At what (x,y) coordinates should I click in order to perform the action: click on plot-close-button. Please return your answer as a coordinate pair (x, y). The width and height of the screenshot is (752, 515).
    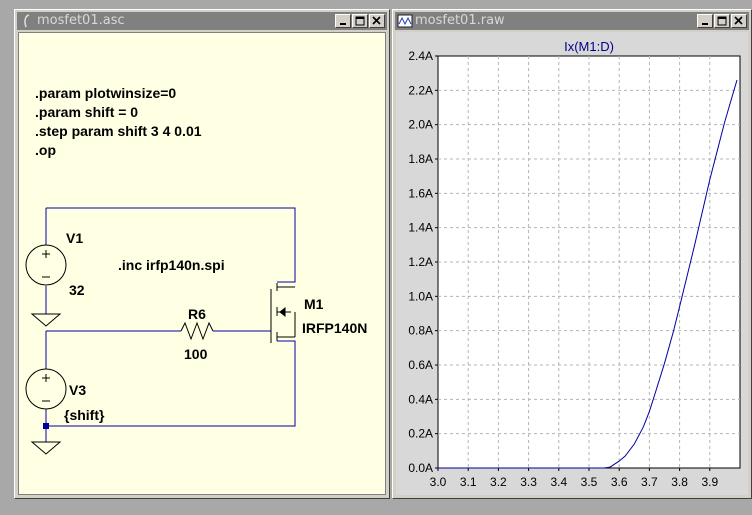
    Looking at the image, I should click on (739, 21).